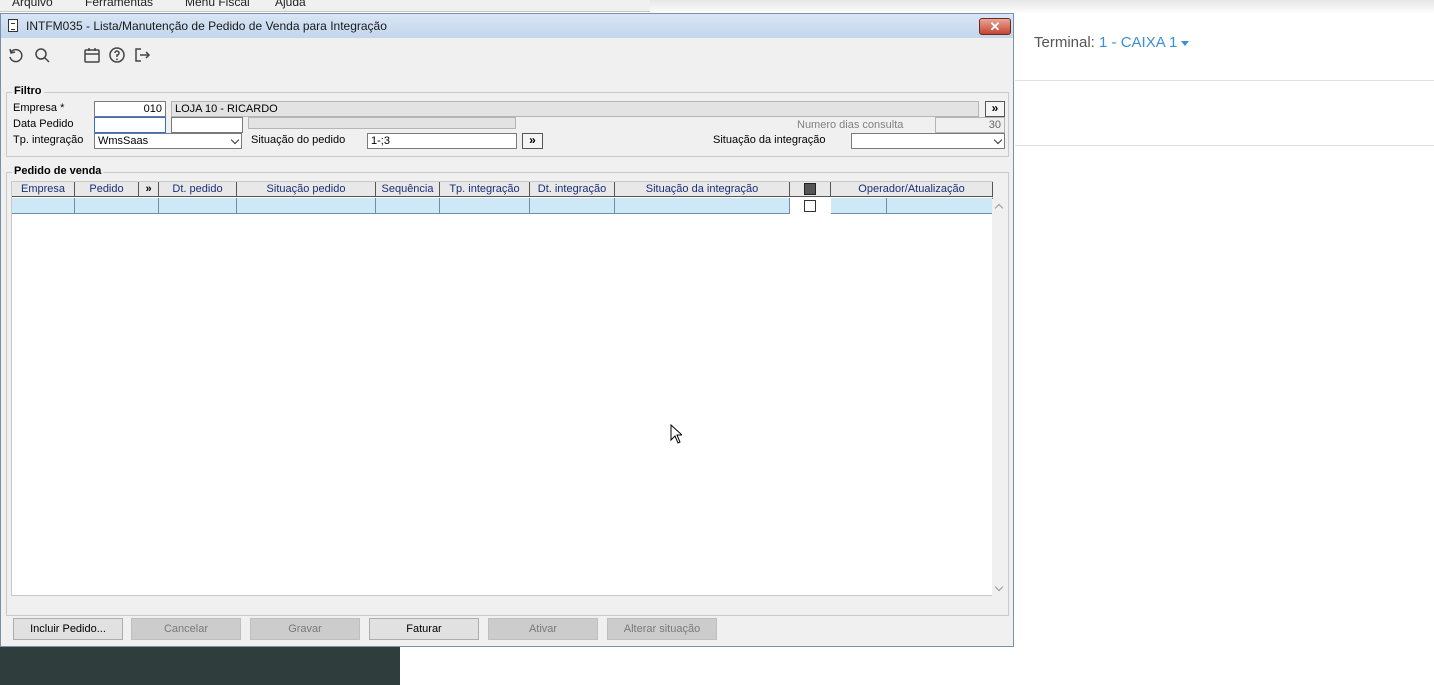 This screenshot has height=685, width=1434. What do you see at coordinates (186, 629) in the screenshot?
I see `cancelar-button: Cancelar` at bounding box center [186, 629].